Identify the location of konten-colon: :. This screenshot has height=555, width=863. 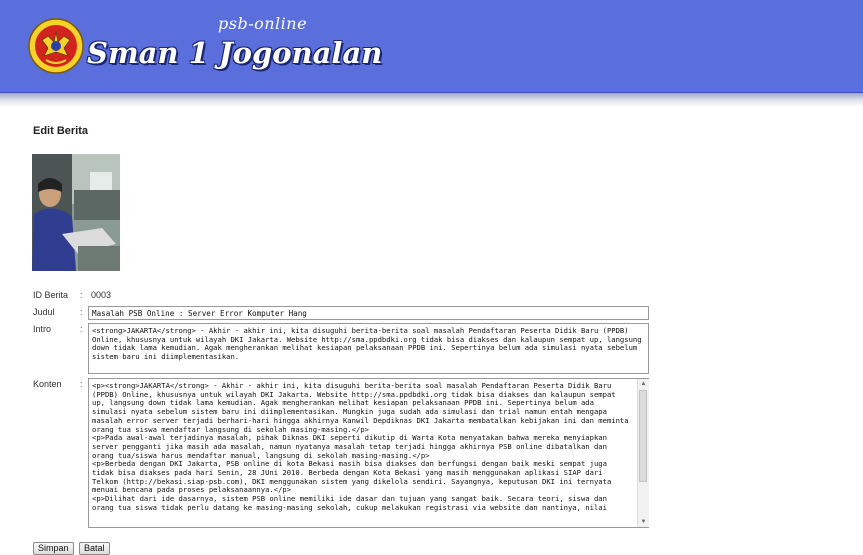
(81, 384).